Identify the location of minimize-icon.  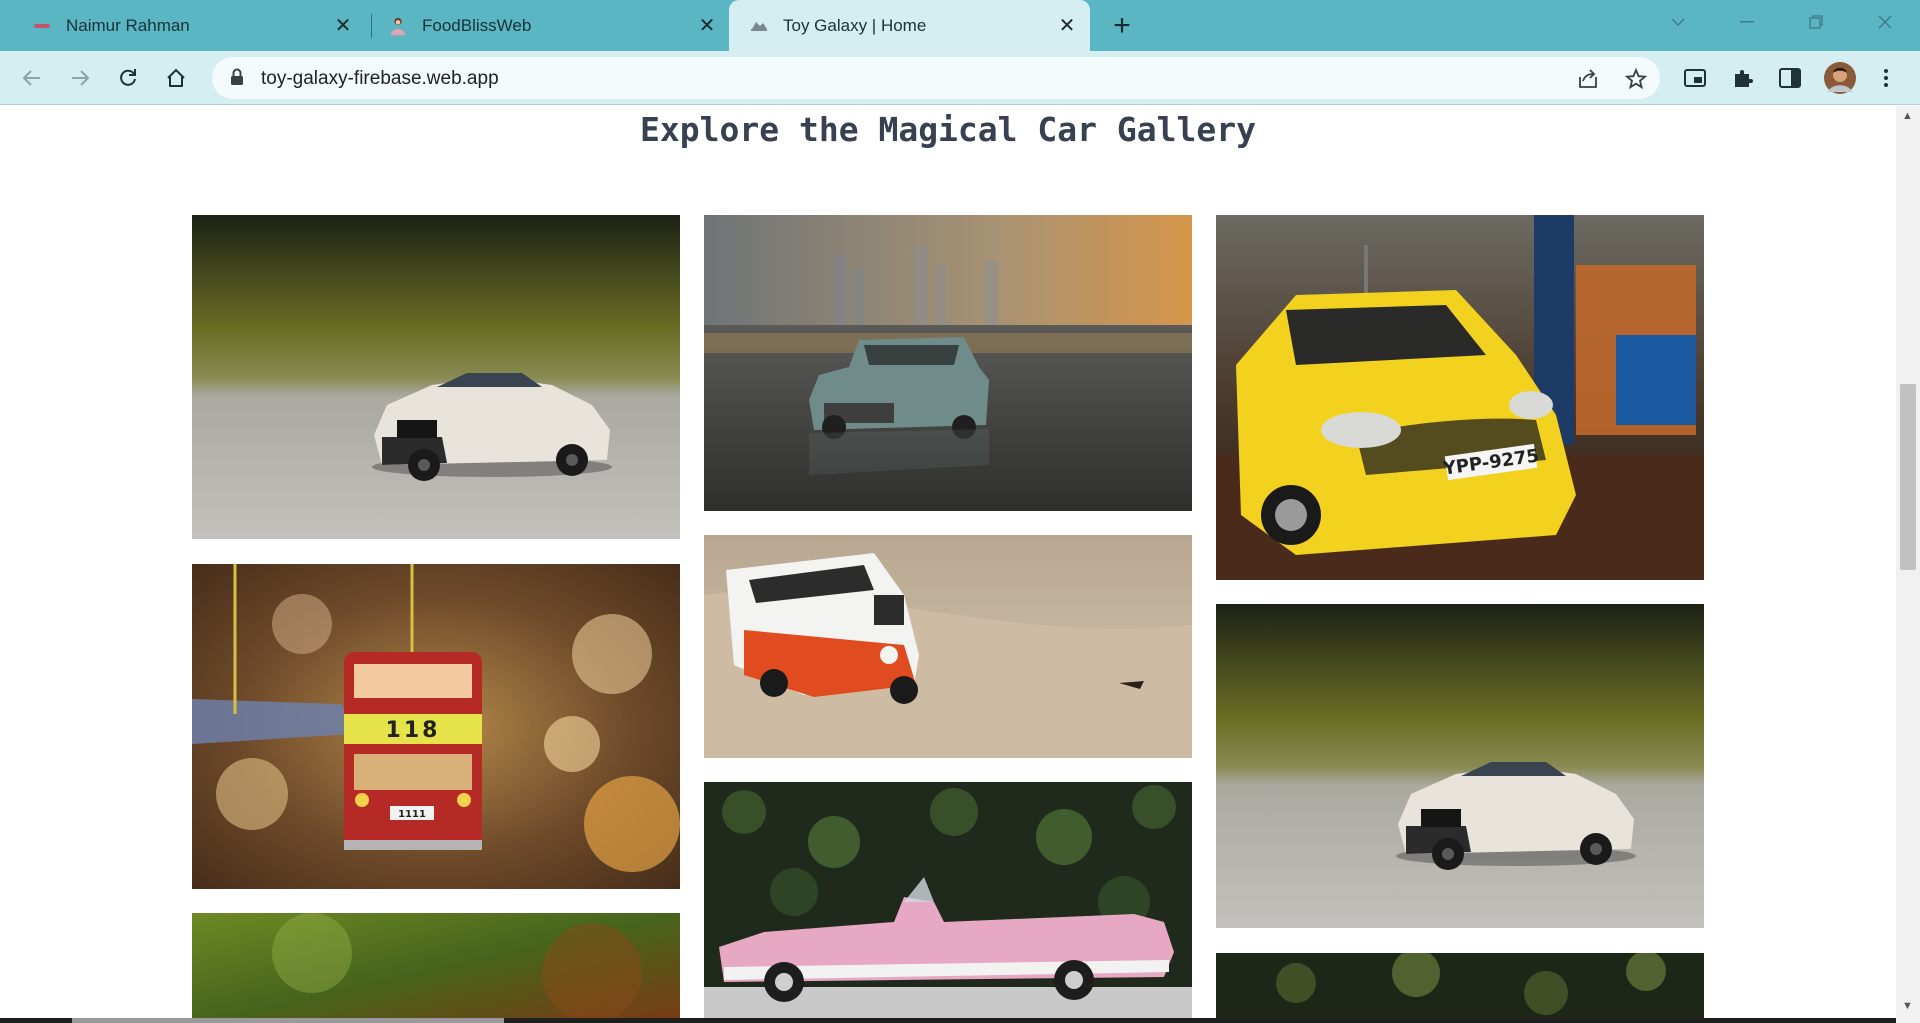
(1747, 22).